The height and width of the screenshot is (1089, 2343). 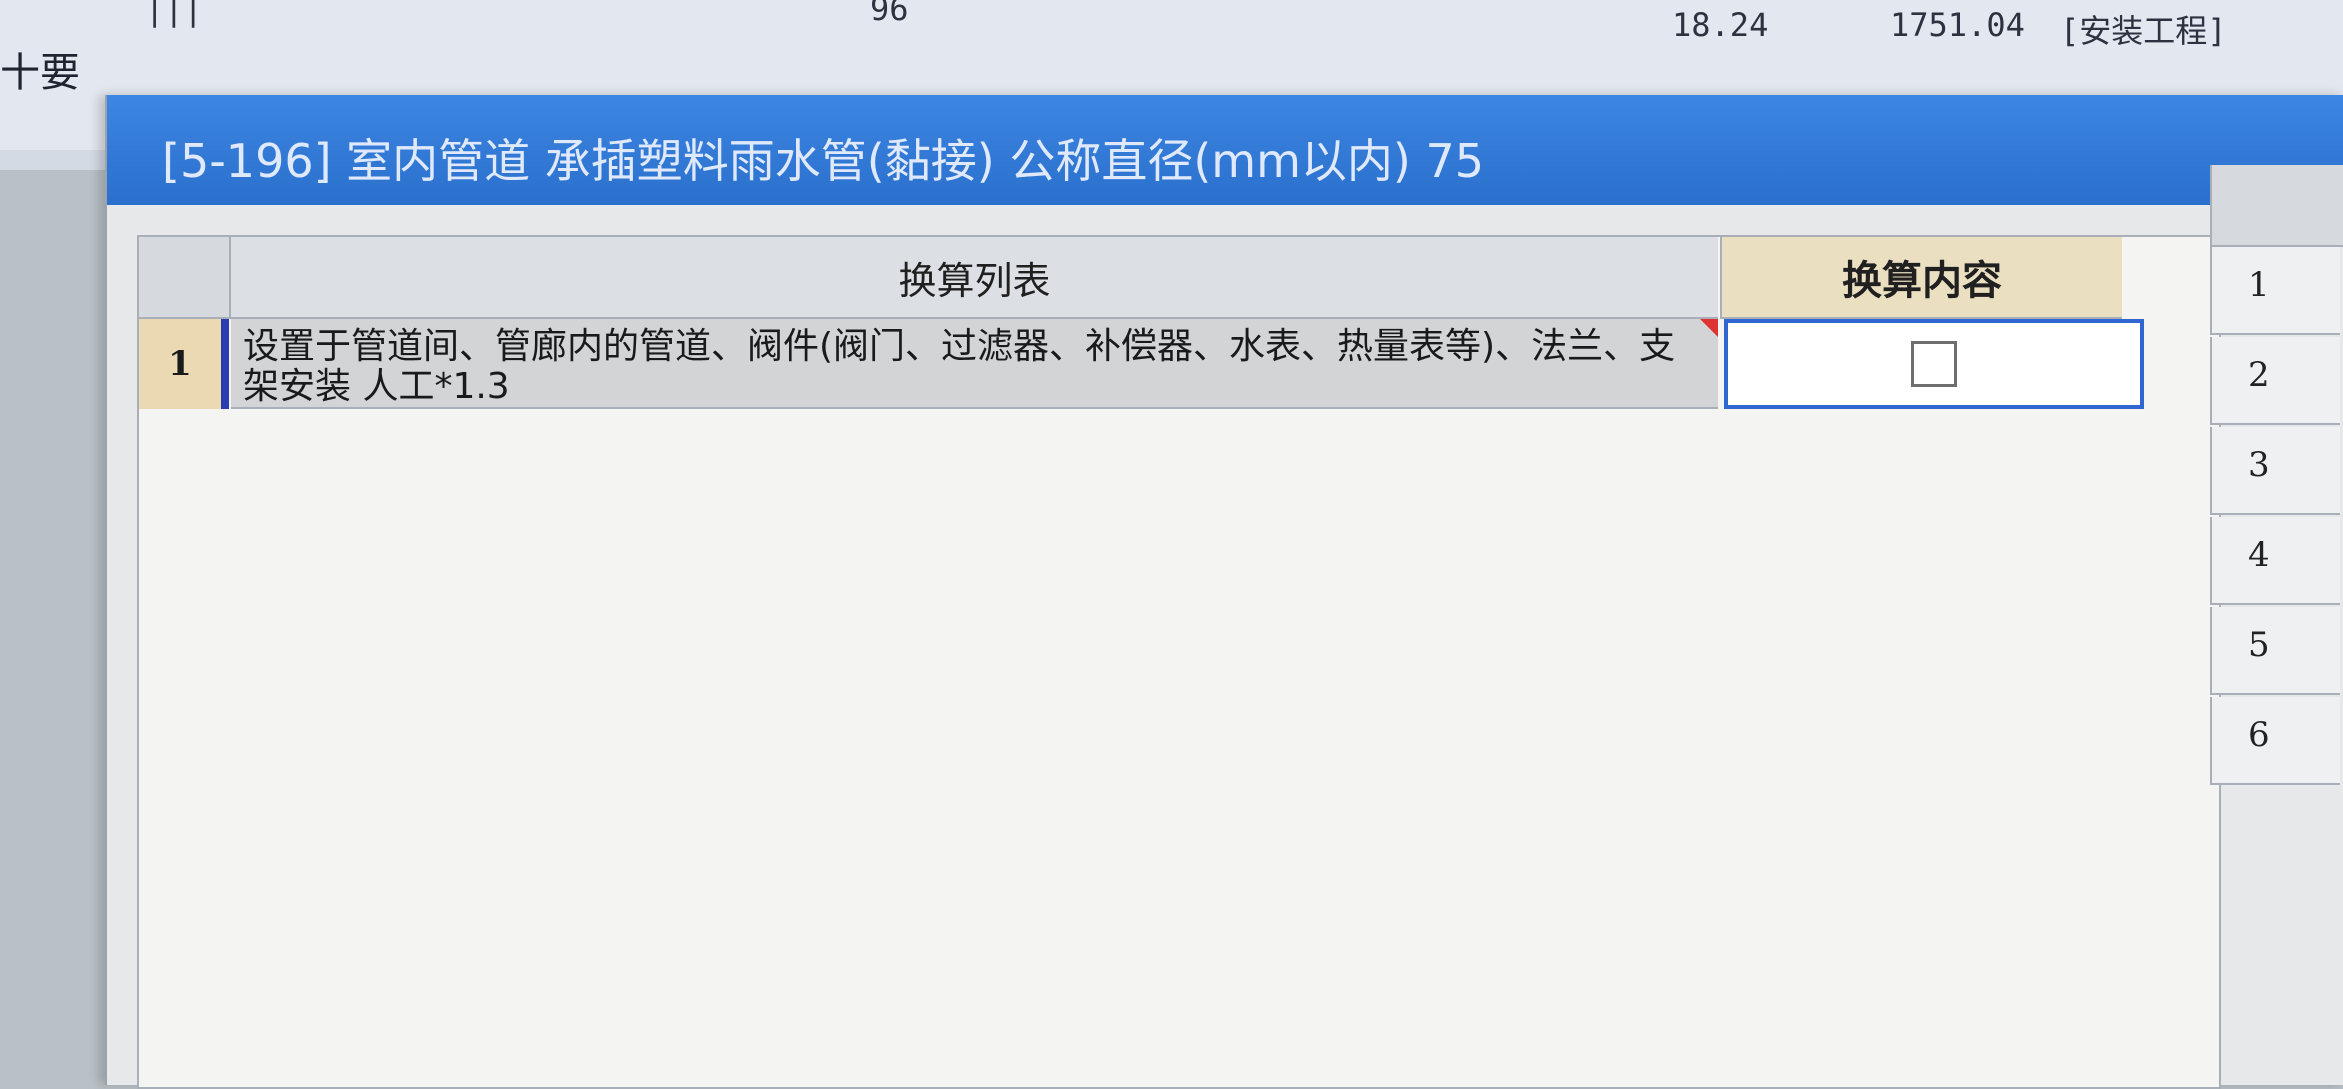 I want to click on bg-left-label: 十要, so click(x=40, y=73).